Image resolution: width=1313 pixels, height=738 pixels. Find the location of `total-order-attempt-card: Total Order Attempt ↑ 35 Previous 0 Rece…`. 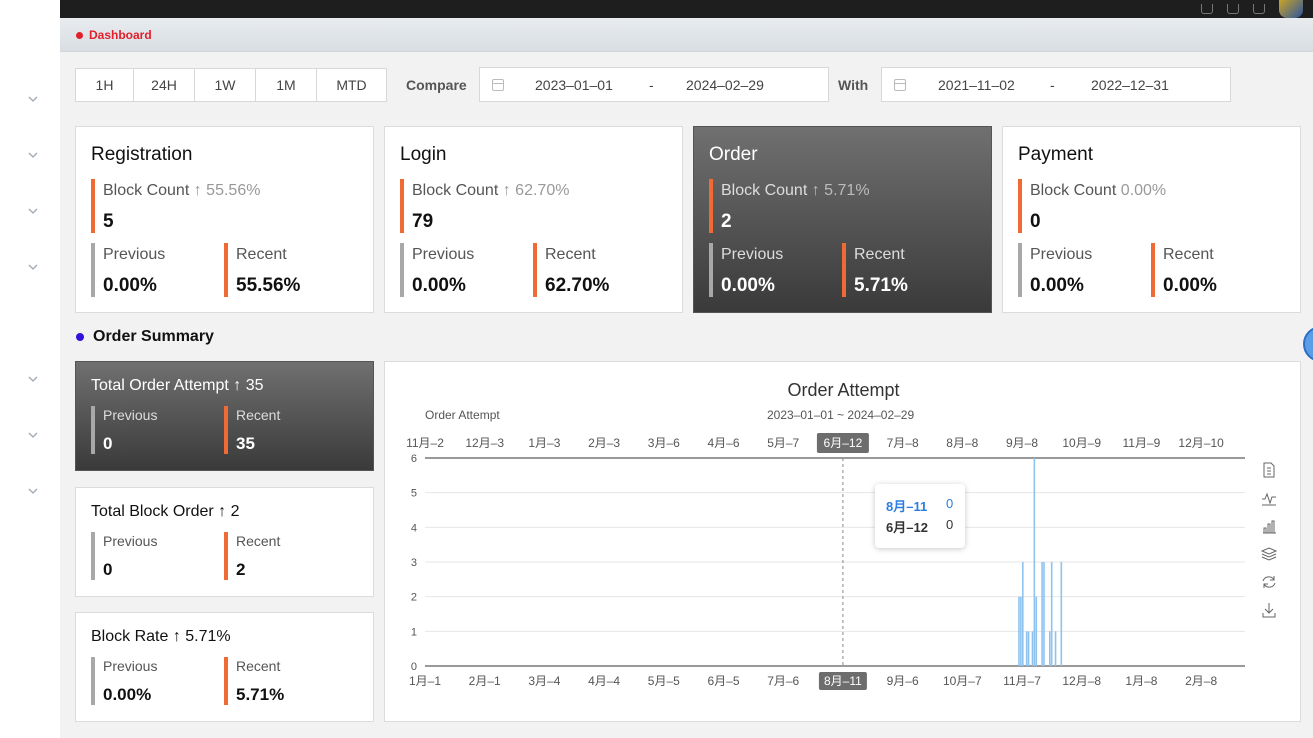

total-order-attempt-card: Total Order Attempt ↑ 35 Previous 0 Rece… is located at coordinates (224, 416).